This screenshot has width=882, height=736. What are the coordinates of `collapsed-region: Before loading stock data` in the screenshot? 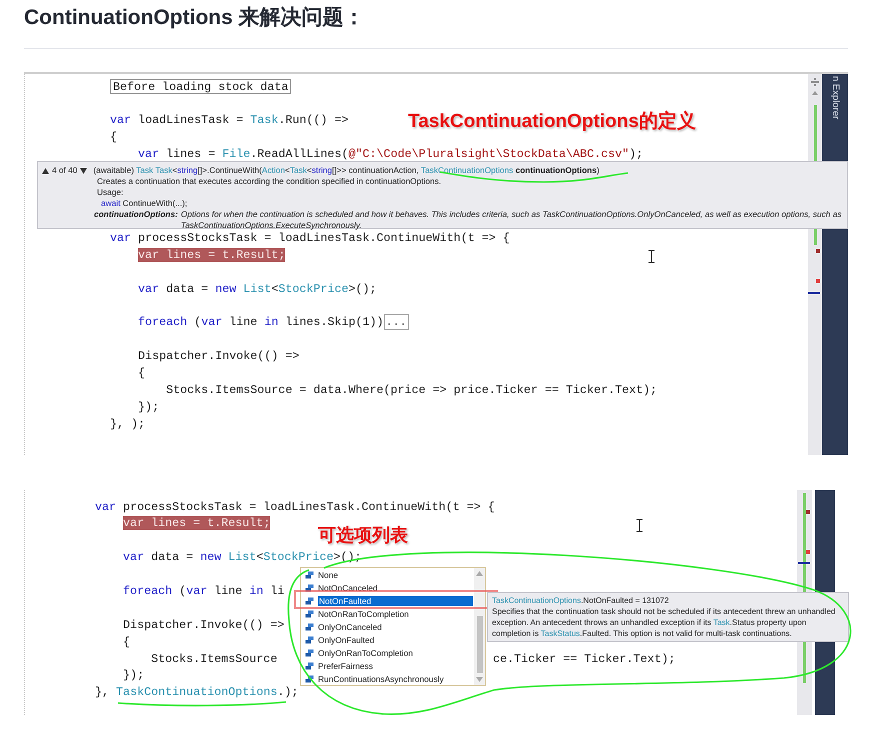 It's located at (201, 86).